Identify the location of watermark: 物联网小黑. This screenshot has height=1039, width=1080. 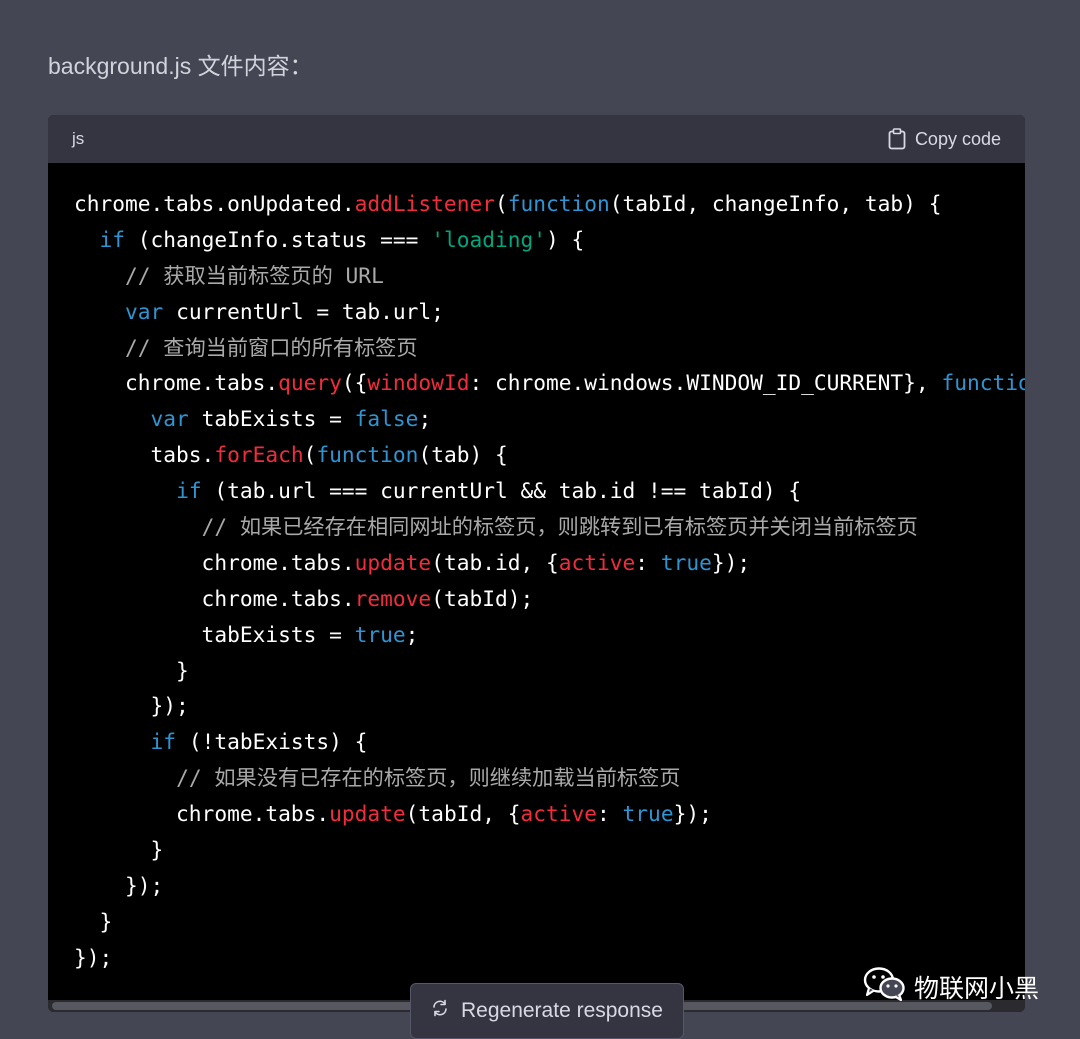
(950, 987).